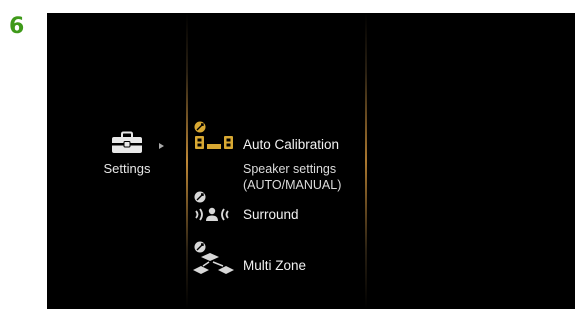 The image size is (575, 309). I want to click on menu-divider-right, so click(366, 161).